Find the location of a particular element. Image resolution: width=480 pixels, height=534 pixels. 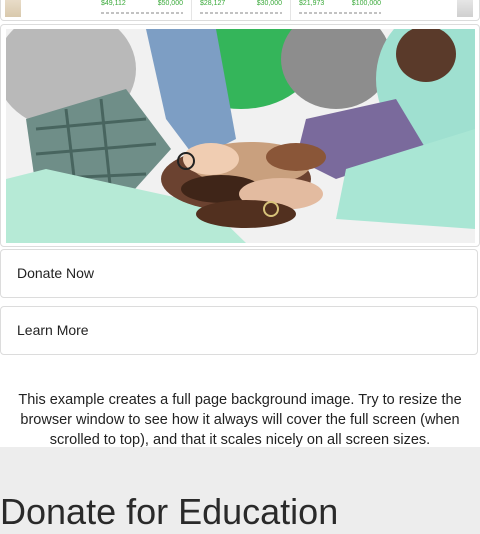

section-title: Donate for Education is located at coordinates (169, 511).